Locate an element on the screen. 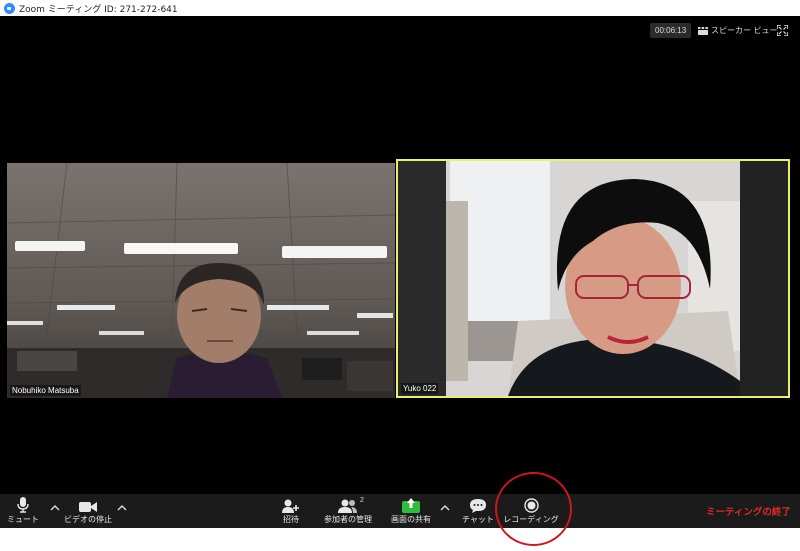 The image size is (800, 551). participants-label: 参加者の管理 is located at coordinates (348, 519).